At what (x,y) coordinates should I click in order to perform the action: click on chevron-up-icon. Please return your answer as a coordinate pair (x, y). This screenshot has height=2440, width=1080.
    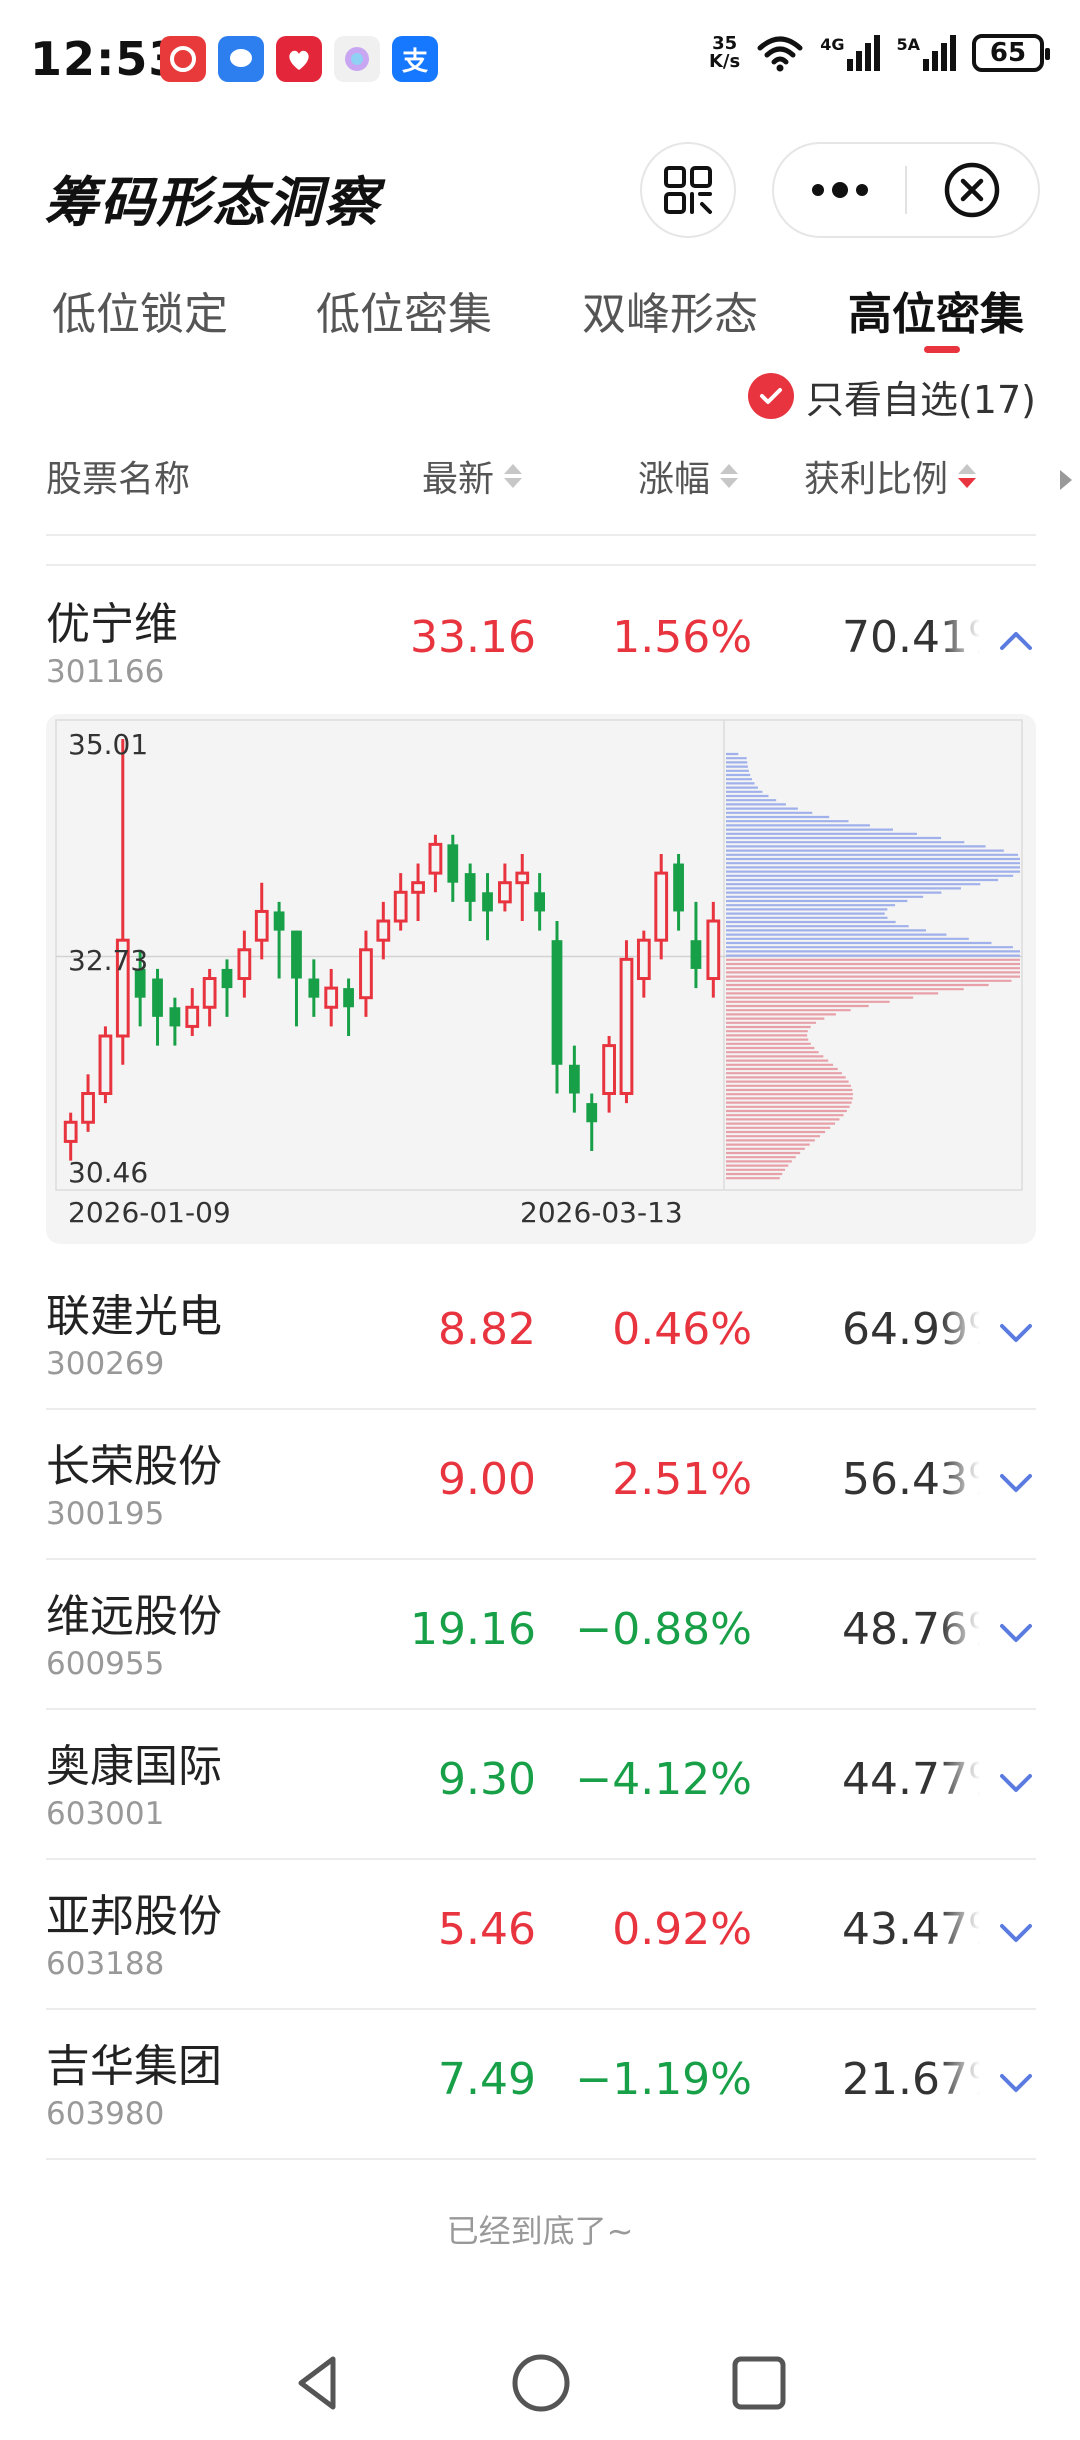
    Looking at the image, I should click on (1016, 640).